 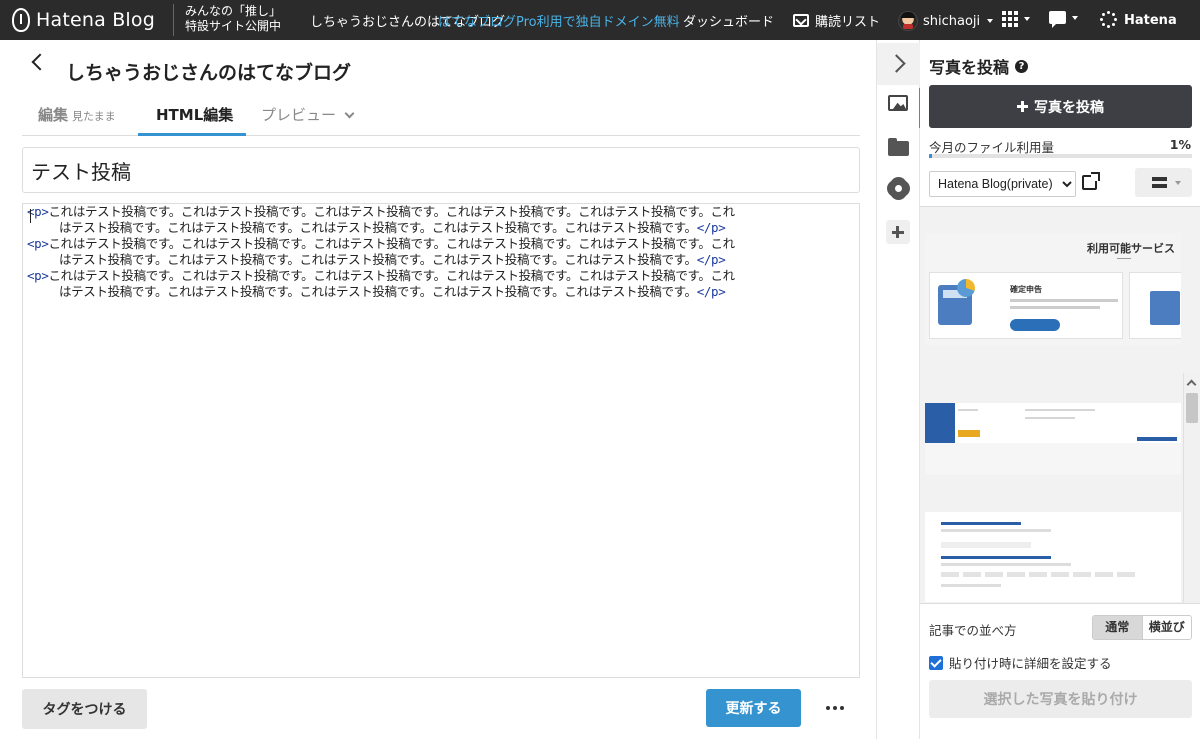 I want to click on paste-detail-option: 貼り付け時に詳細を設定する, so click(x=1020, y=662).